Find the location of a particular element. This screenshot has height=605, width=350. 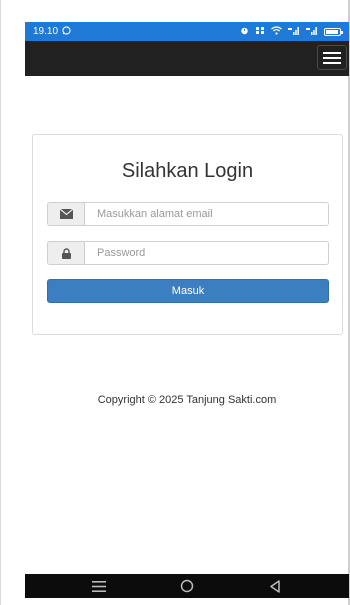

status-time: 19.10 is located at coordinates (46, 31).